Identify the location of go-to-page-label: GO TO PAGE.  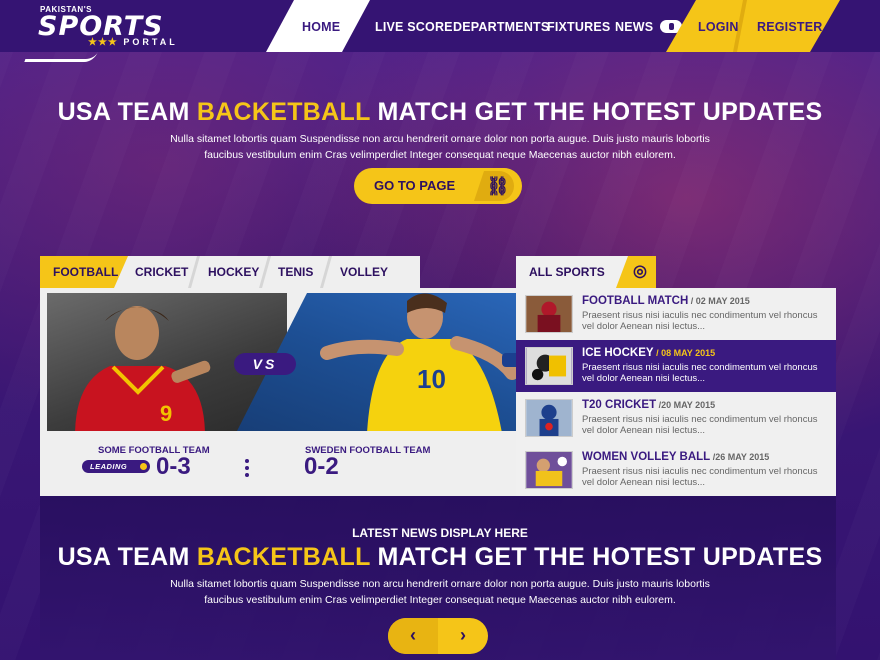
(415, 185).